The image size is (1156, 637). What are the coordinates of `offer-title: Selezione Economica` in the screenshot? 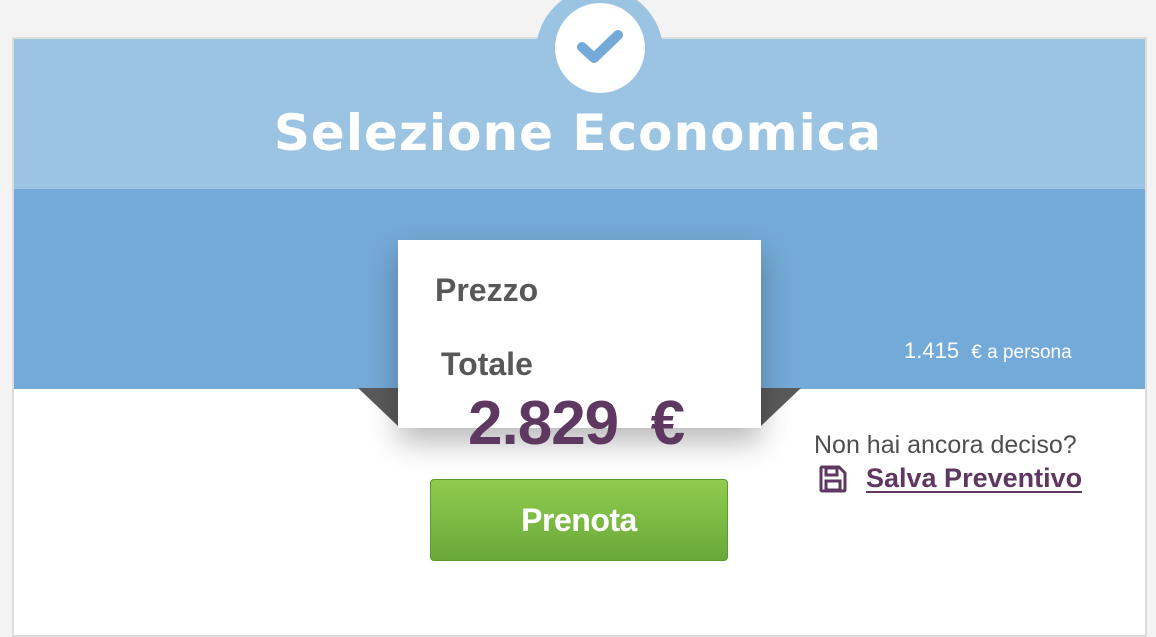 It's located at (578, 133).